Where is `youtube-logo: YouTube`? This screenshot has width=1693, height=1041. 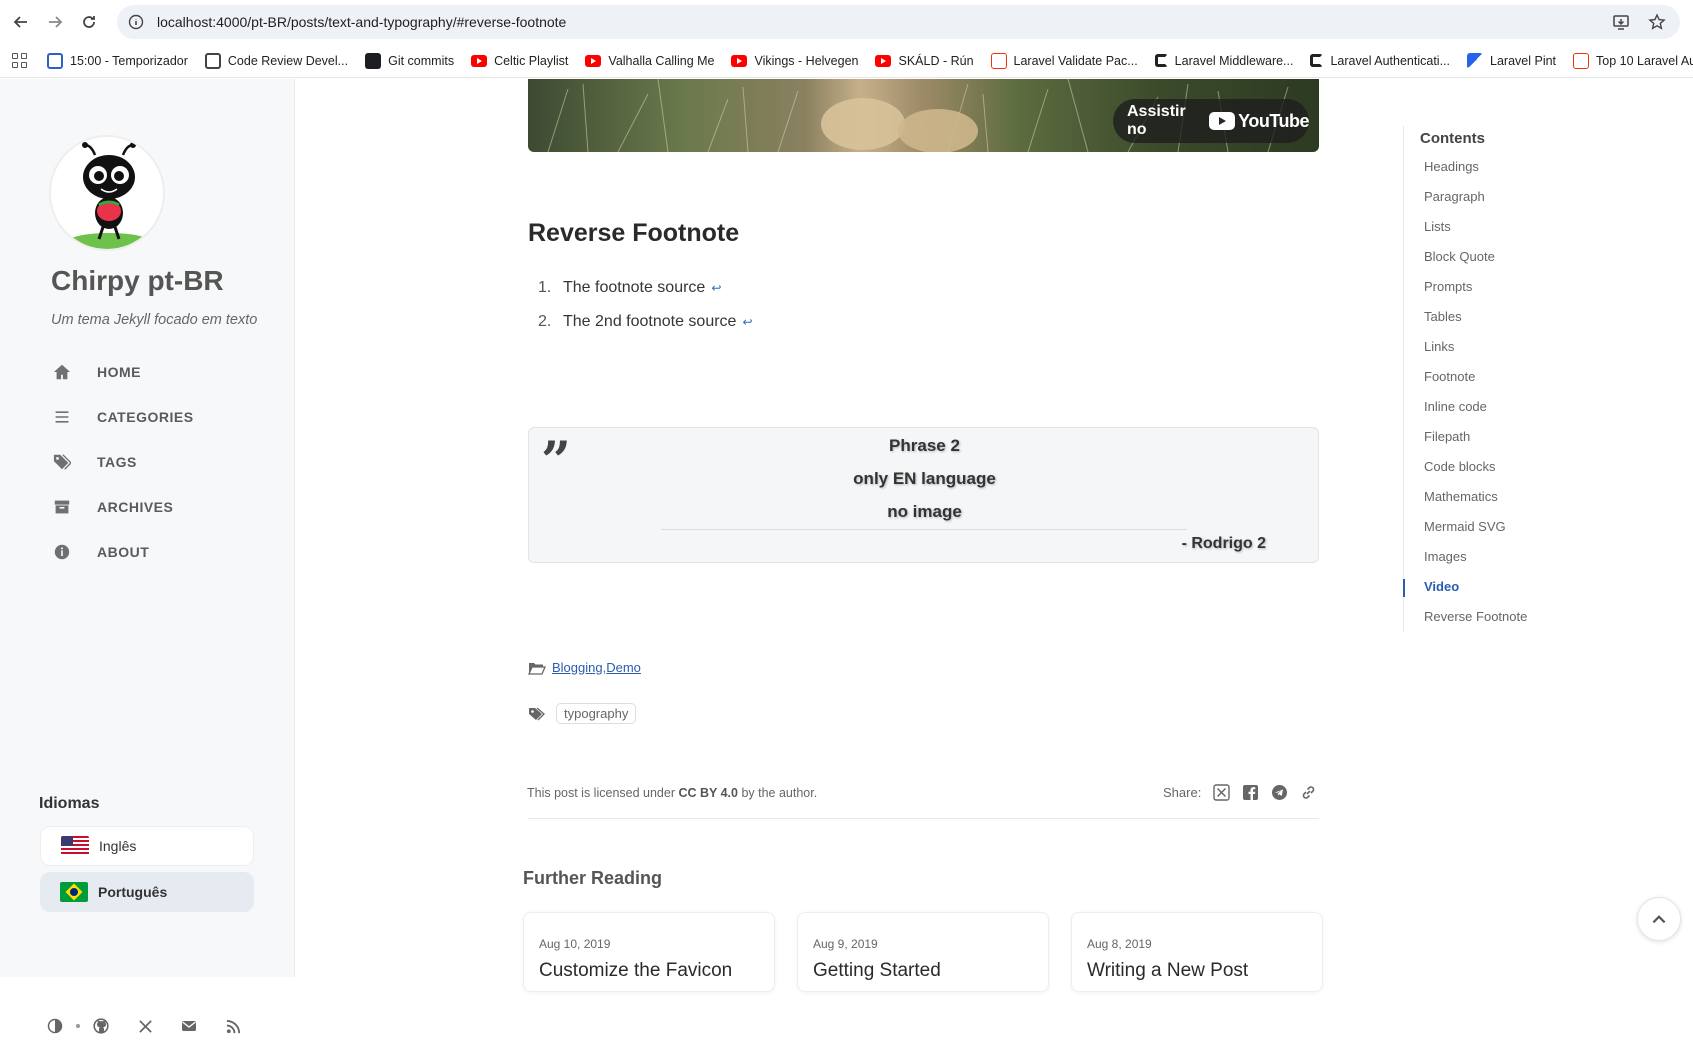
youtube-logo: YouTube is located at coordinates (1259, 121).